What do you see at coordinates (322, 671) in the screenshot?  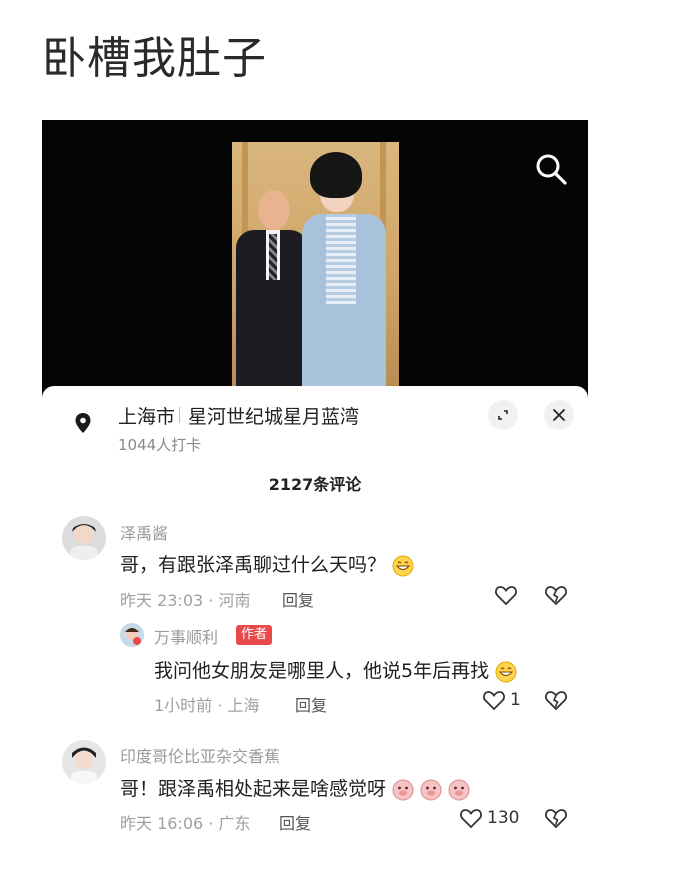 I see `comment-text-body: 我问他女朋友是哪里人，他说5年后再找` at bounding box center [322, 671].